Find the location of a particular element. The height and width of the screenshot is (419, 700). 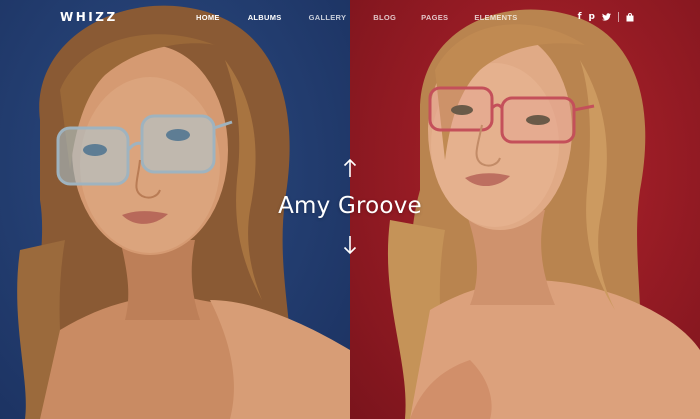

nav-item-albums: ALBUMS is located at coordinates (265, 17).